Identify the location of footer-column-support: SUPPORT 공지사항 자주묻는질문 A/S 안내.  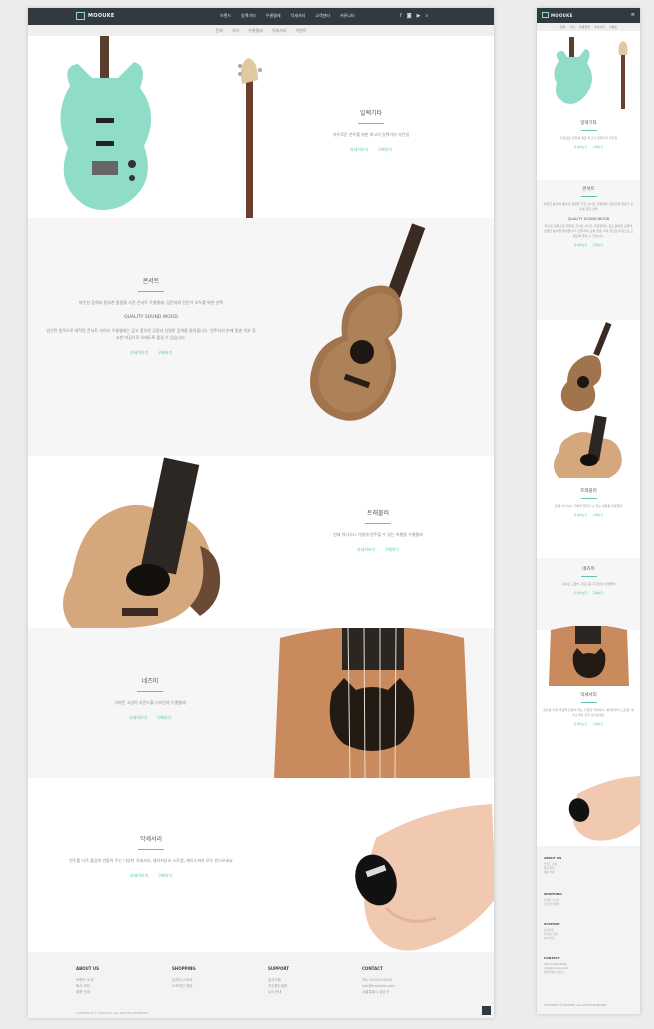
(552, 931).